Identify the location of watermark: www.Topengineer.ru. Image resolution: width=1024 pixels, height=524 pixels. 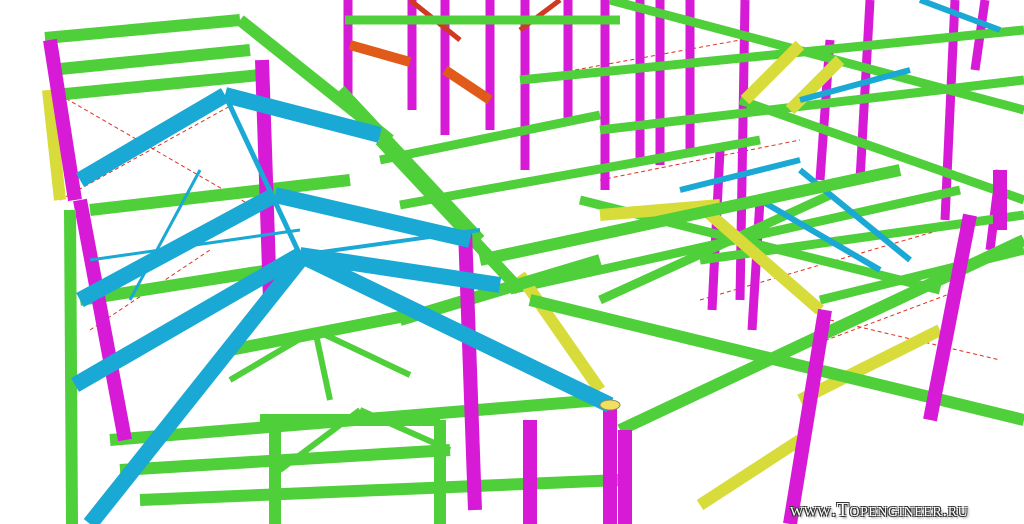
(879, 510).